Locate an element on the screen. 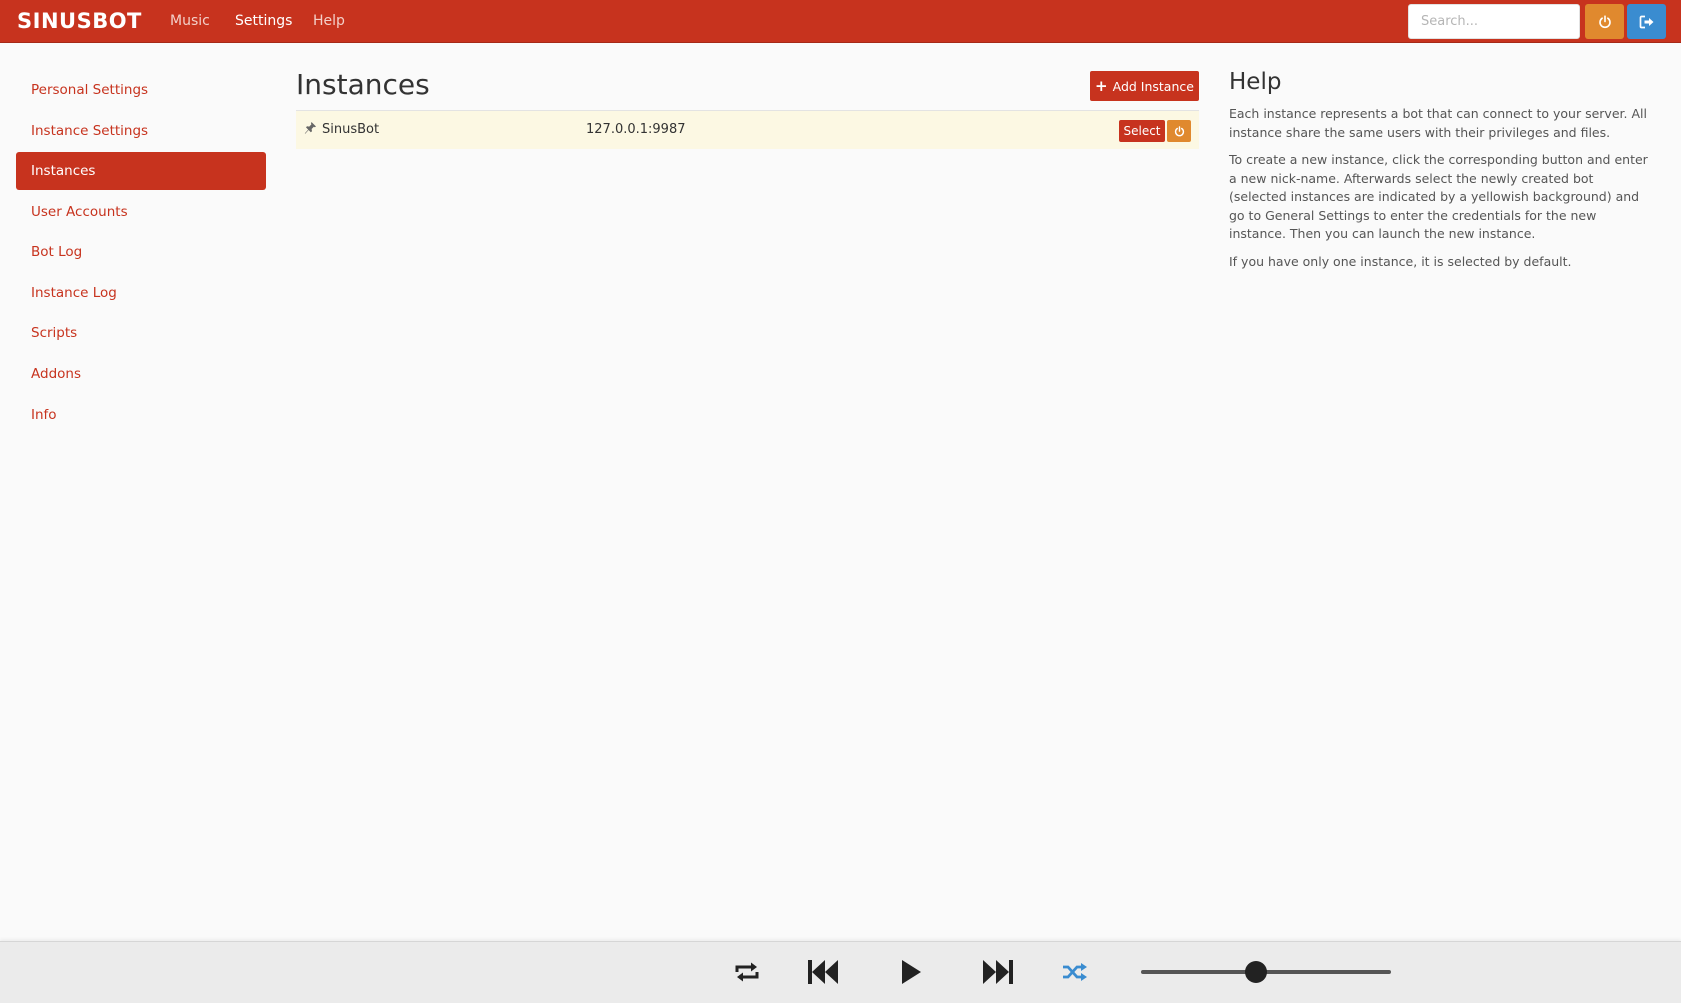  sidebar-item-instance-settings: Instance Settings is located at coordinates (141, 131).